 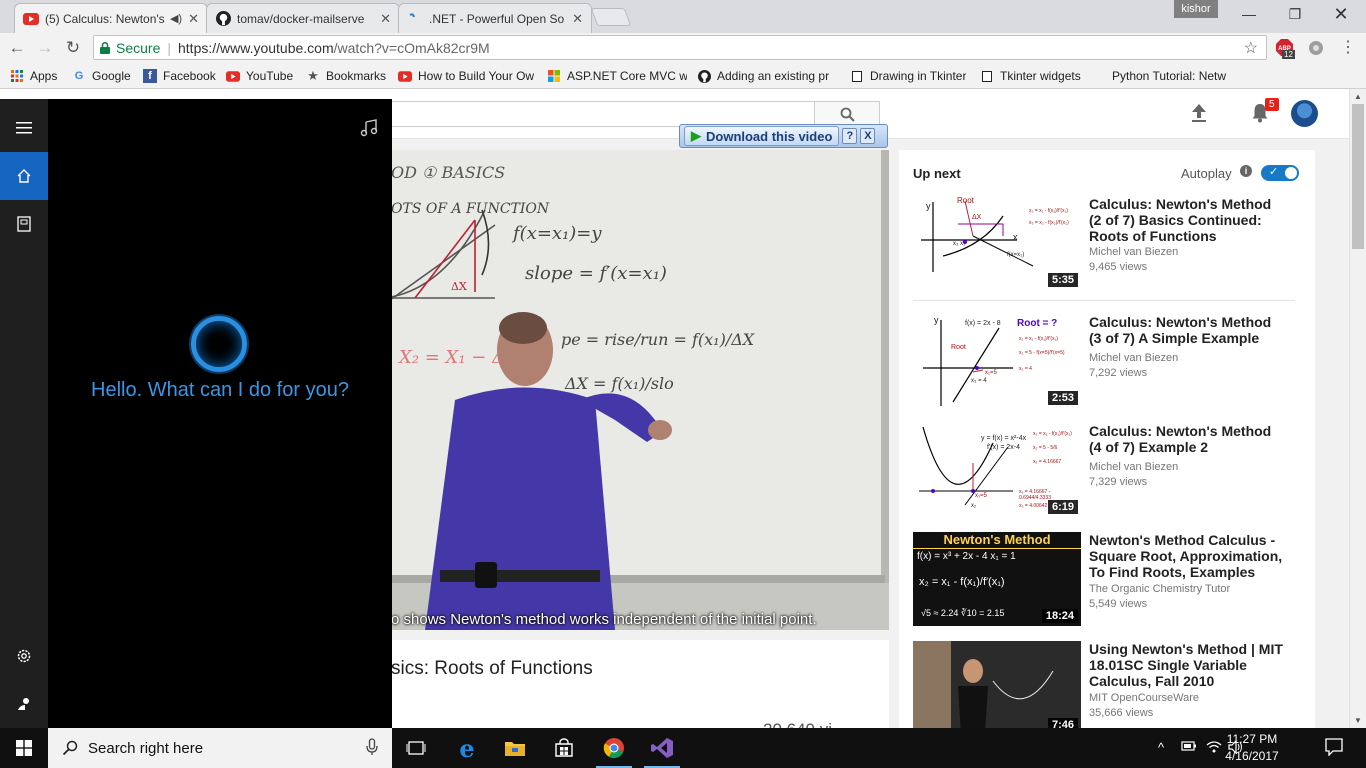 What do you see at coordinates (1196, 9) in the screenshot?
I see `profile-chip: kishor` at bounding box center [1196, 9].